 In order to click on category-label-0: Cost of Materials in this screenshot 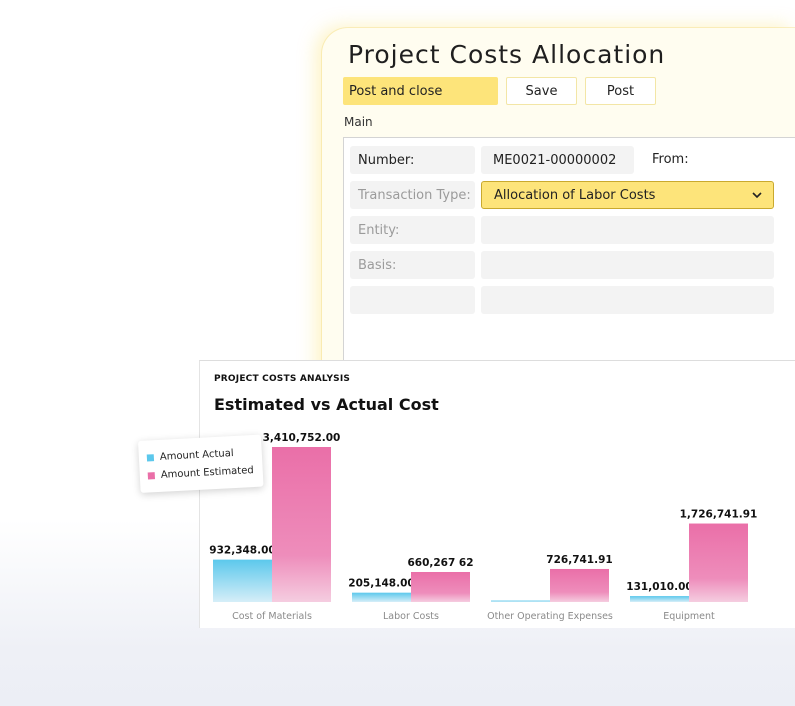, I will do `click(272, 616)`.